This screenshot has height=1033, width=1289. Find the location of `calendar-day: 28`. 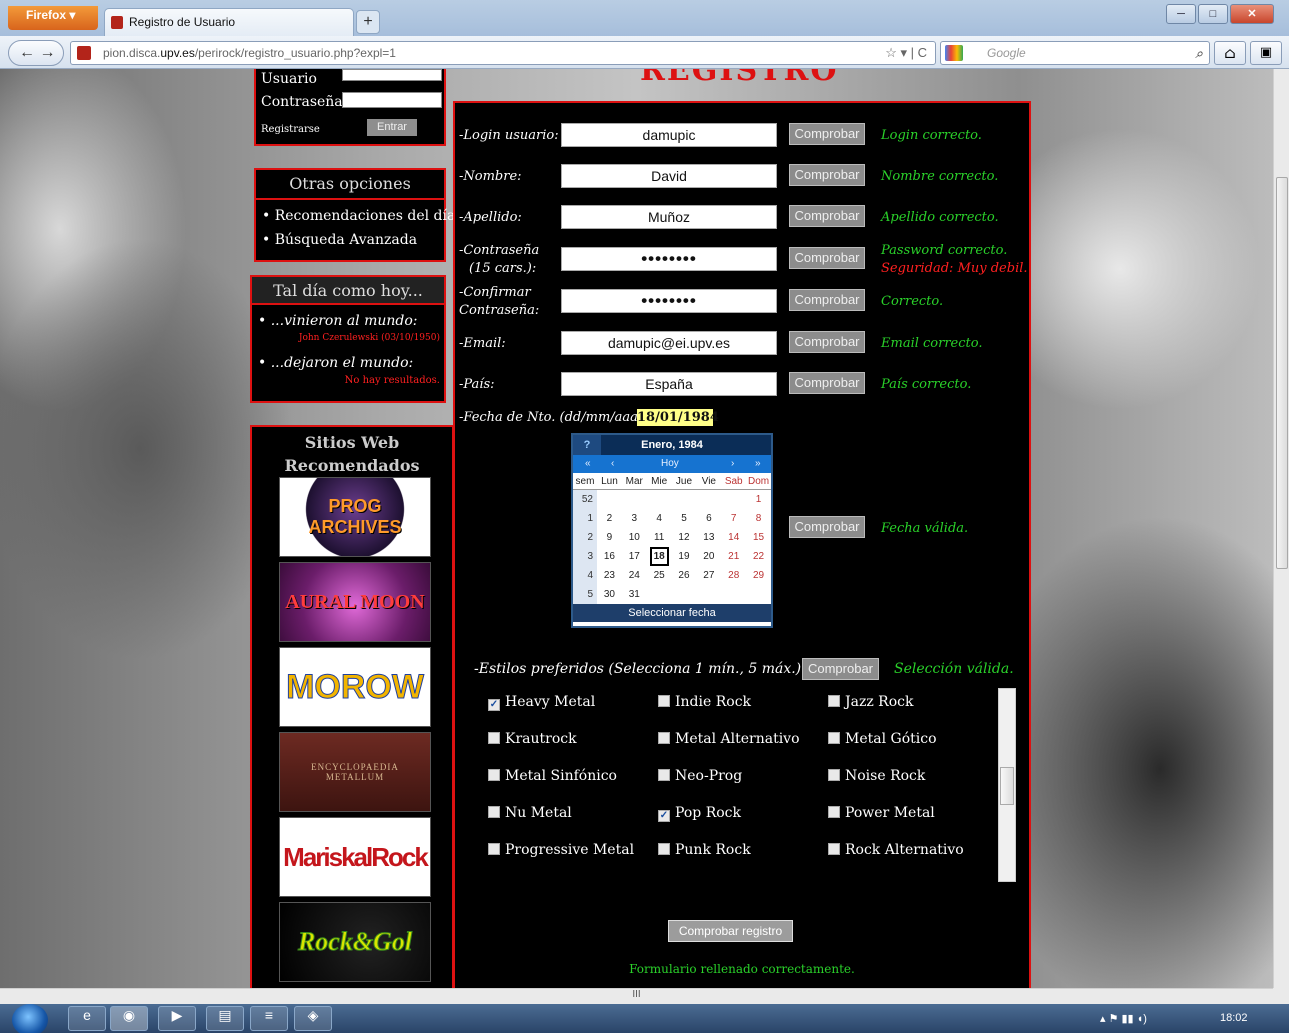

calendar-day: 28 is located at coordinates (733, 575).